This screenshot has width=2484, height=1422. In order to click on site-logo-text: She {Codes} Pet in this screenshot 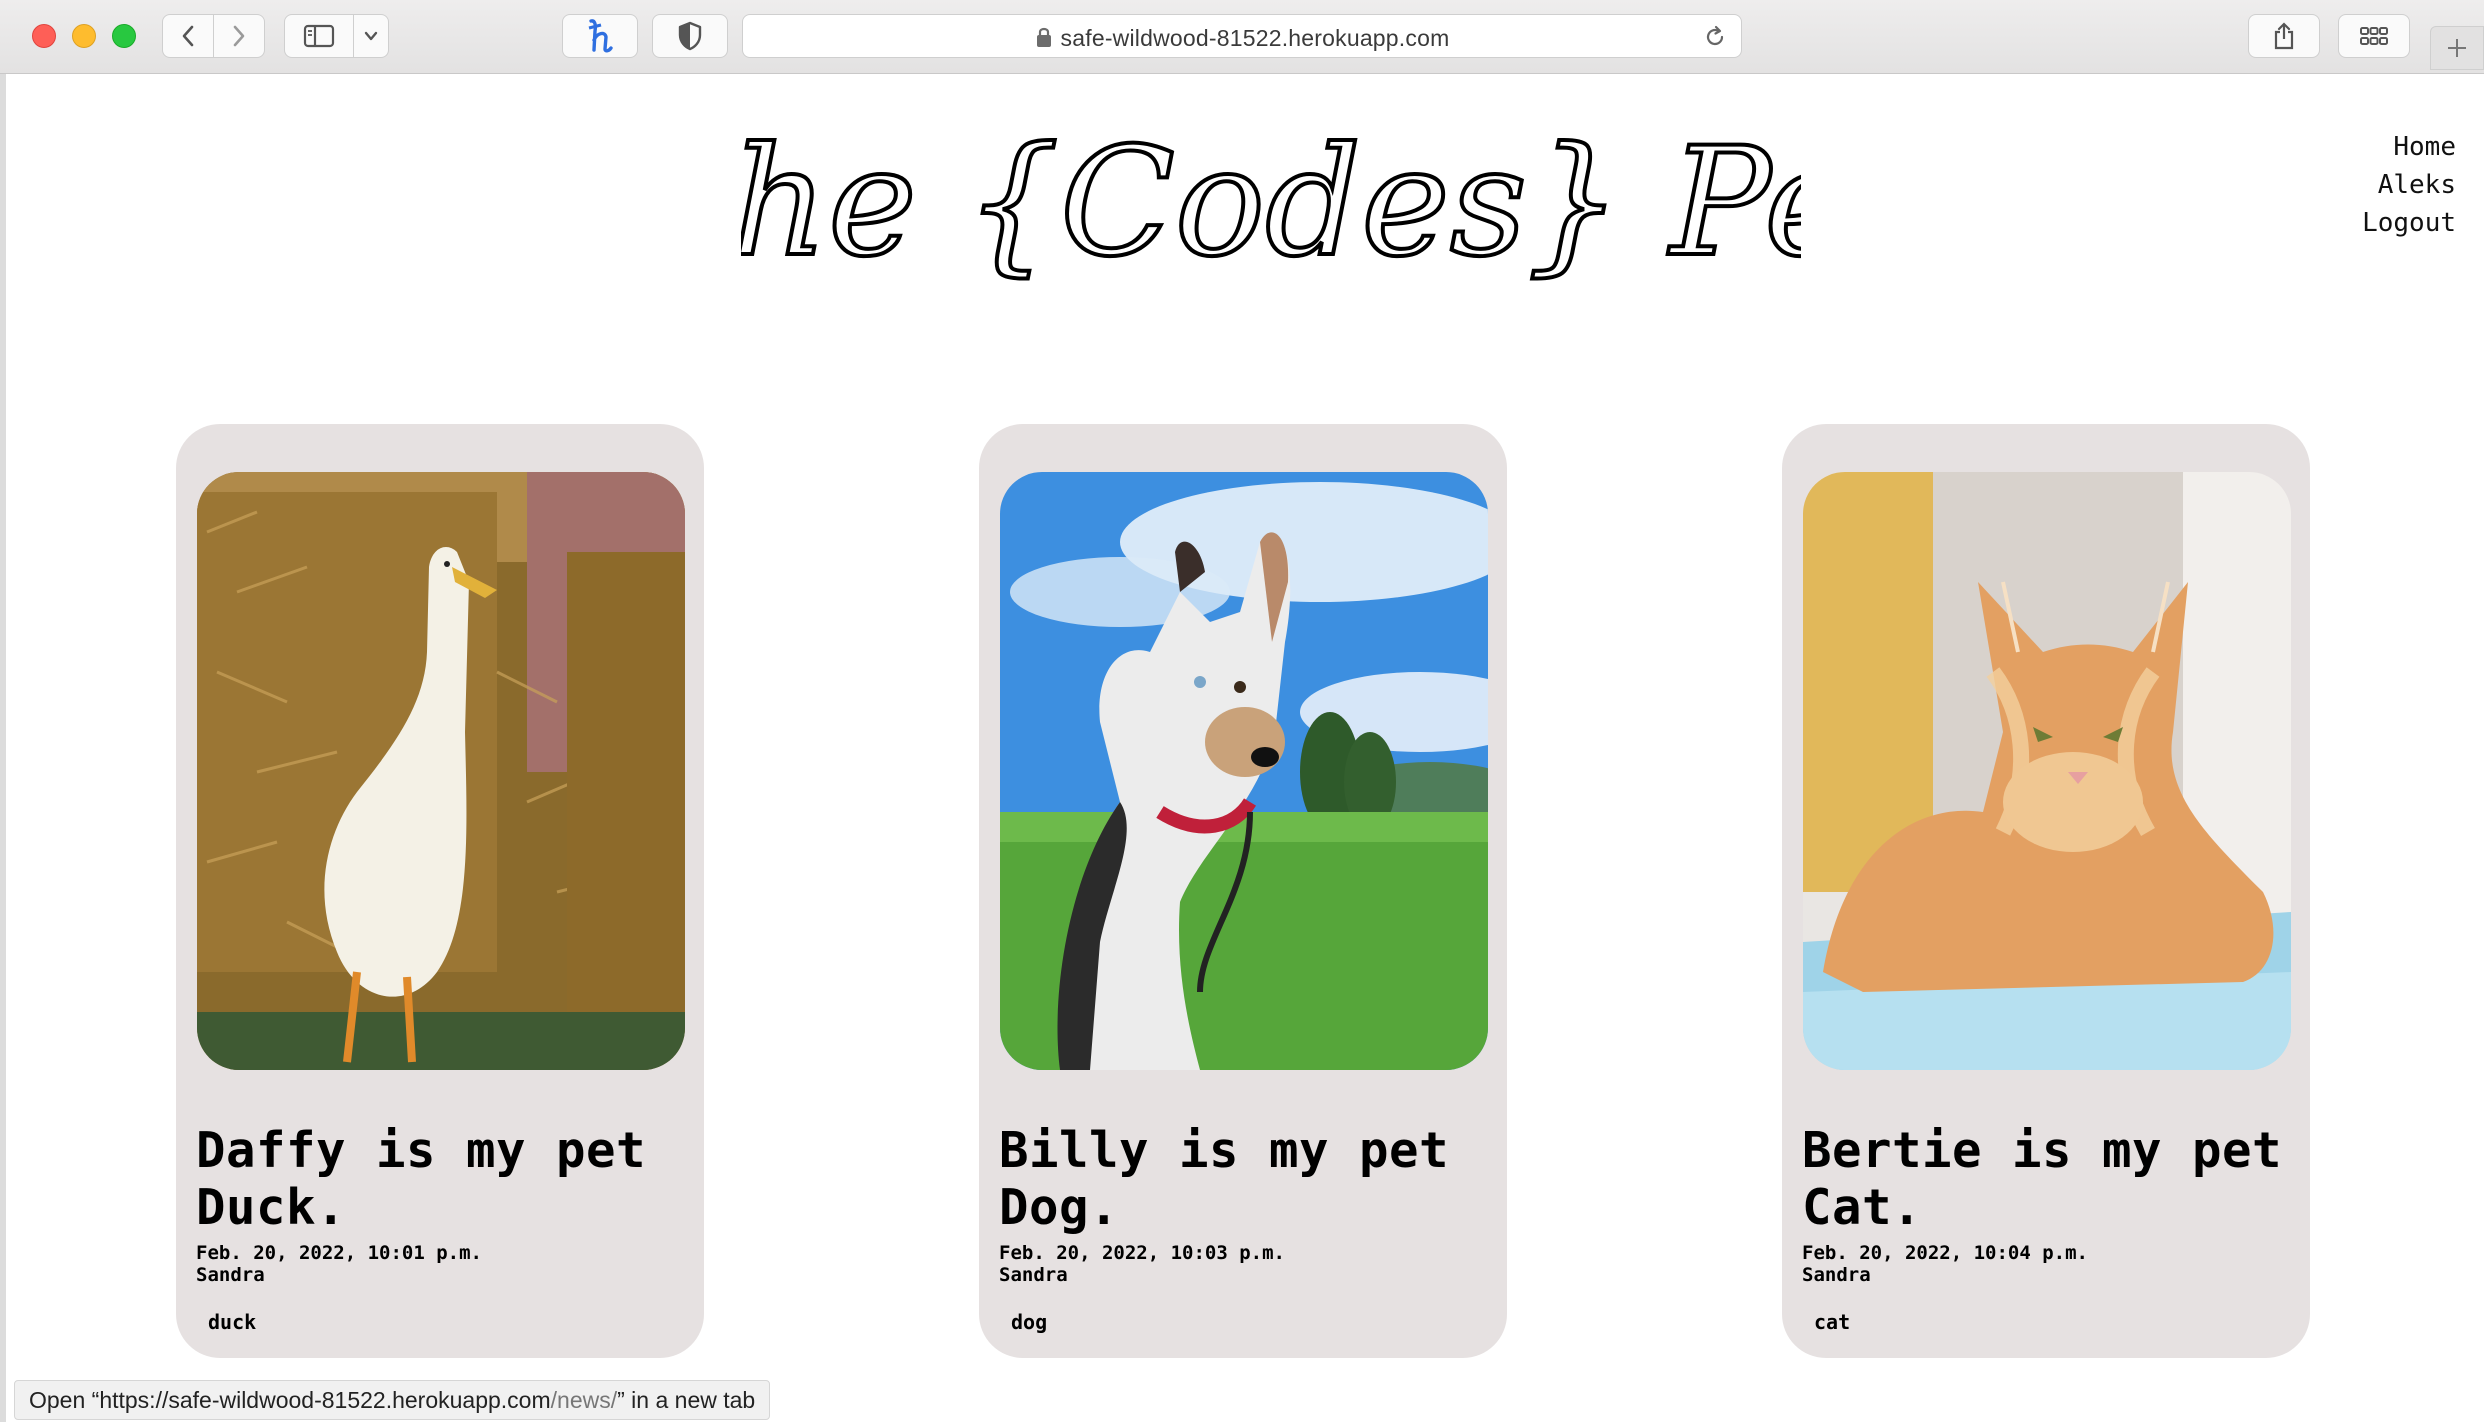, I will do `click(1271, 203)`.